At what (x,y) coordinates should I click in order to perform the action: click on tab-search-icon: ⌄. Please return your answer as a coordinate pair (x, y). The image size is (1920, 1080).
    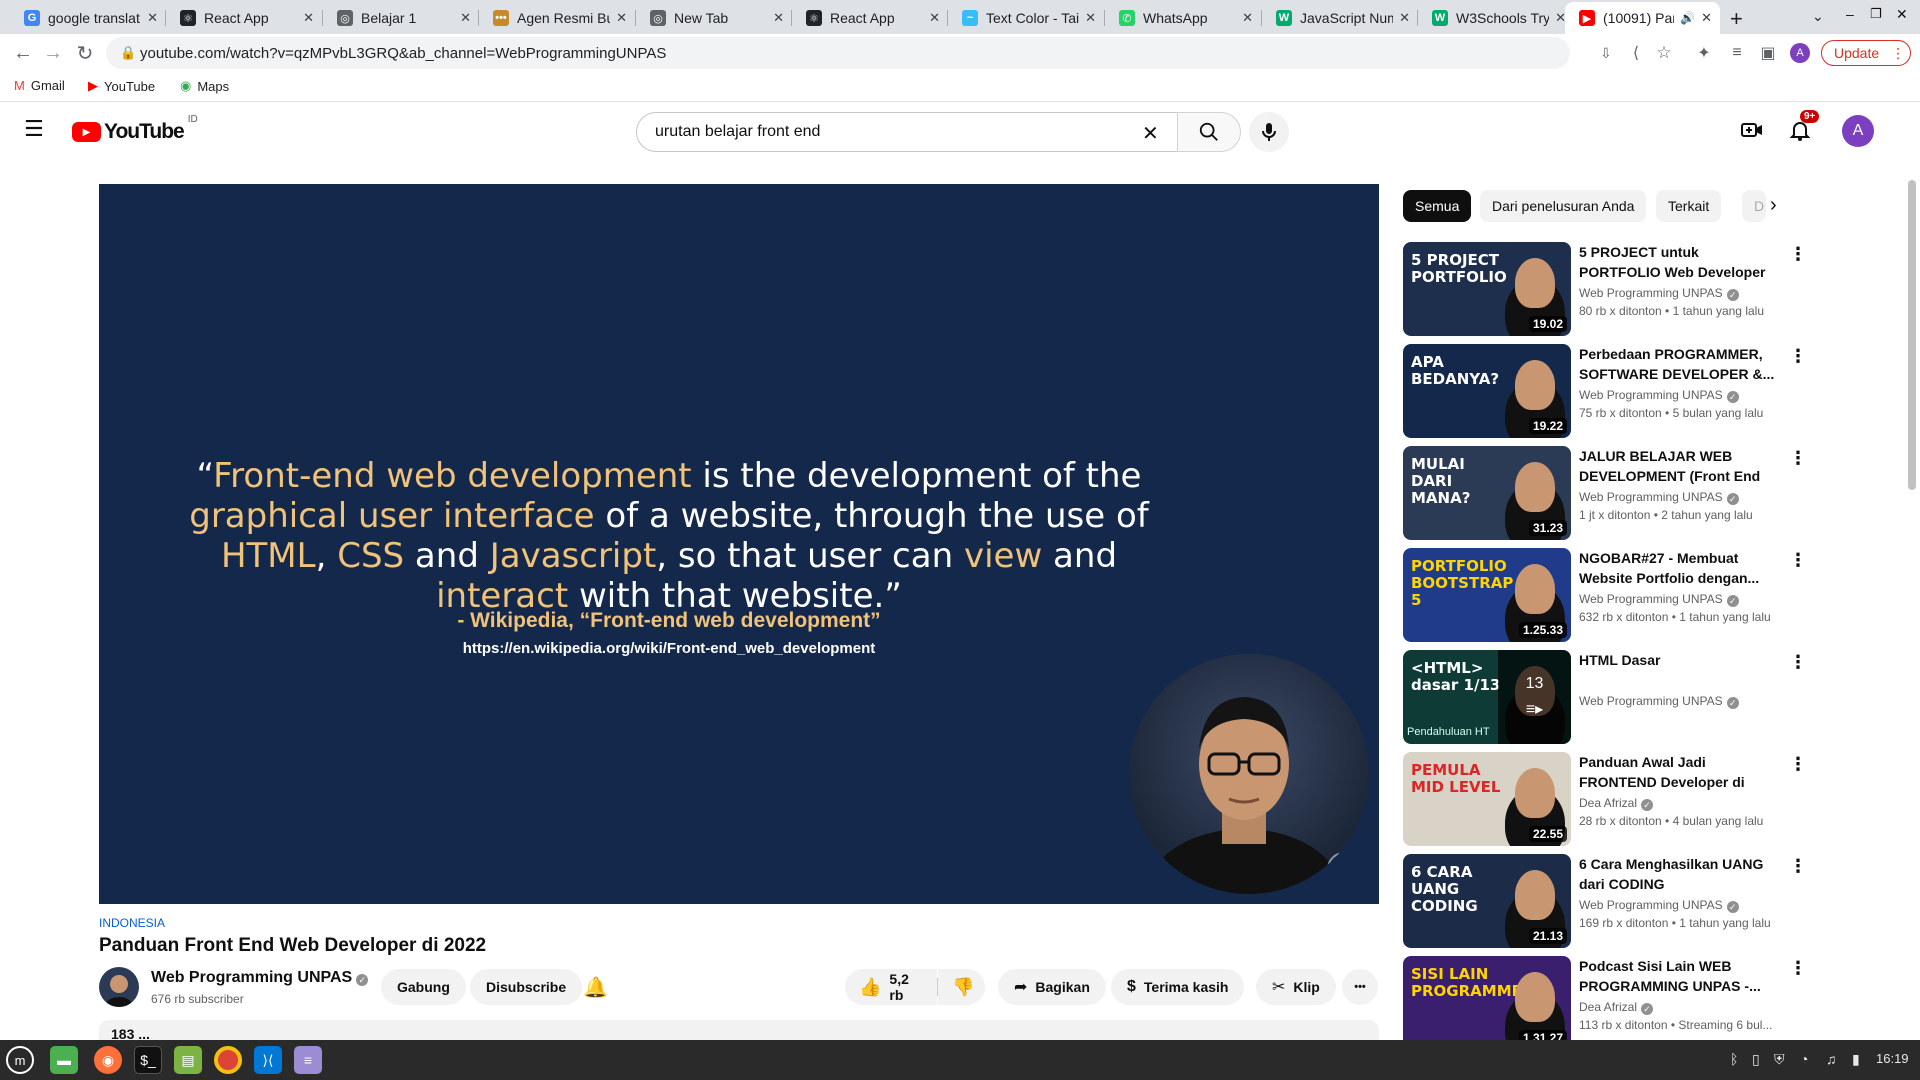
    Looking at the image, I should click on (1818, 16).